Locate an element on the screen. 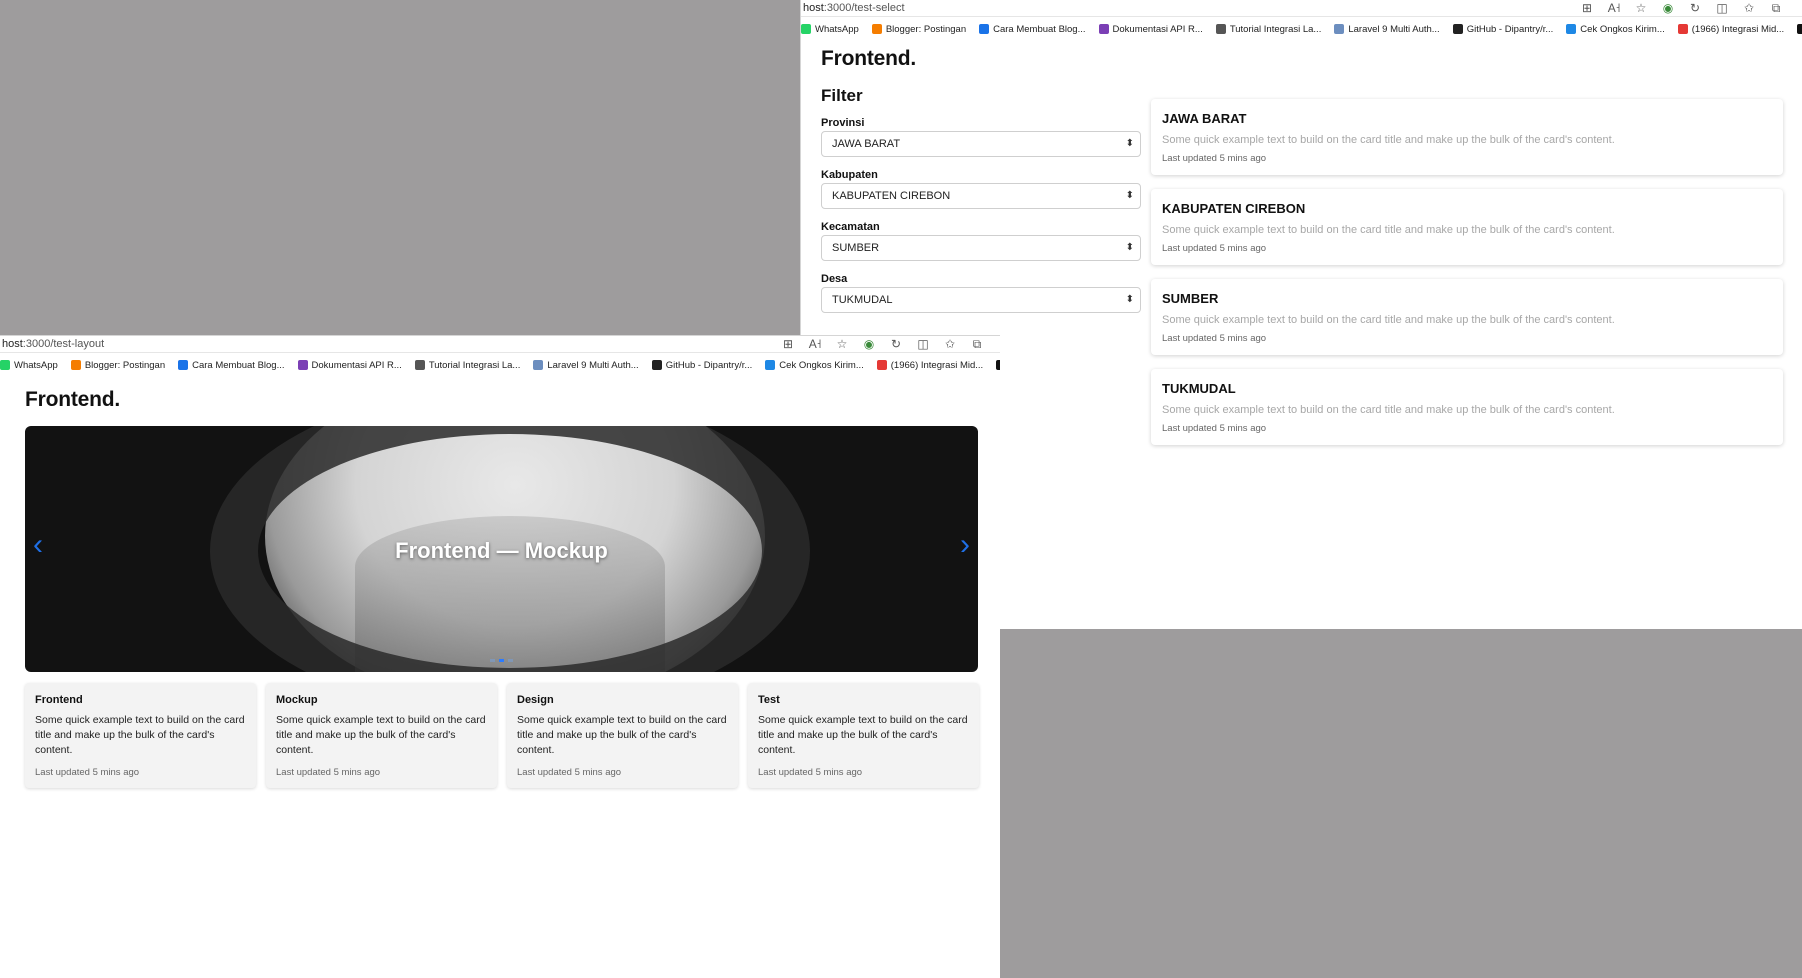  carousel-indicators is located at coordinates (501, 660).